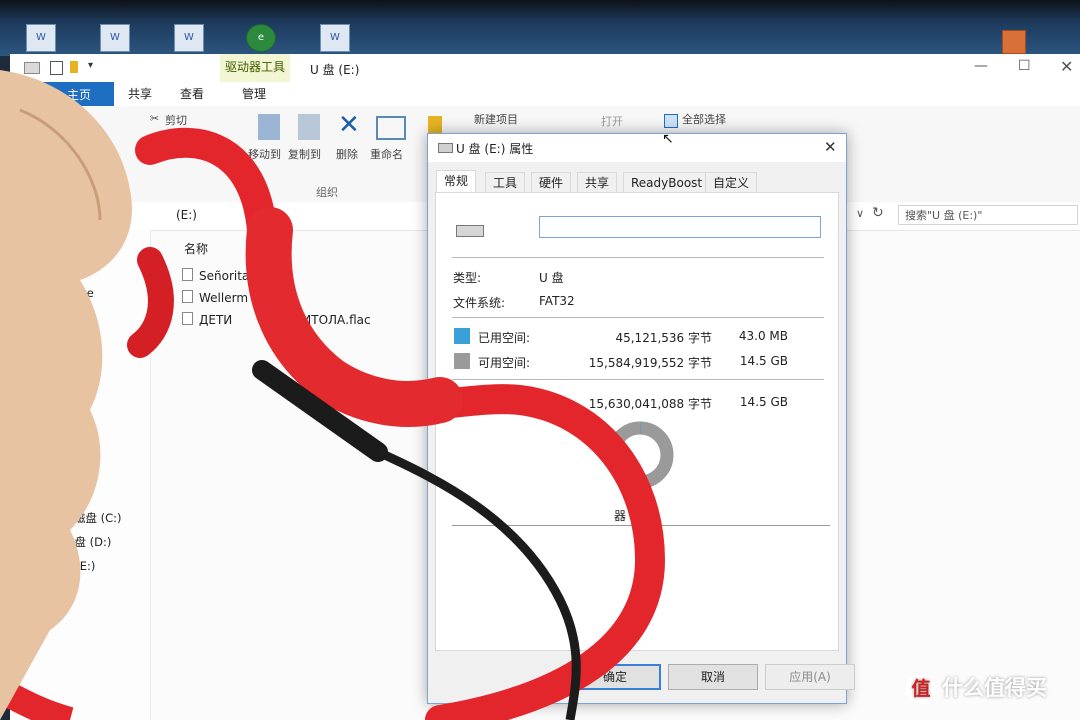 The height and width of the screenshot is (720, 1080). Describe the element at coordinates (264, 154) in the screenshot. I see `move-to-button: 移动到` at that location.